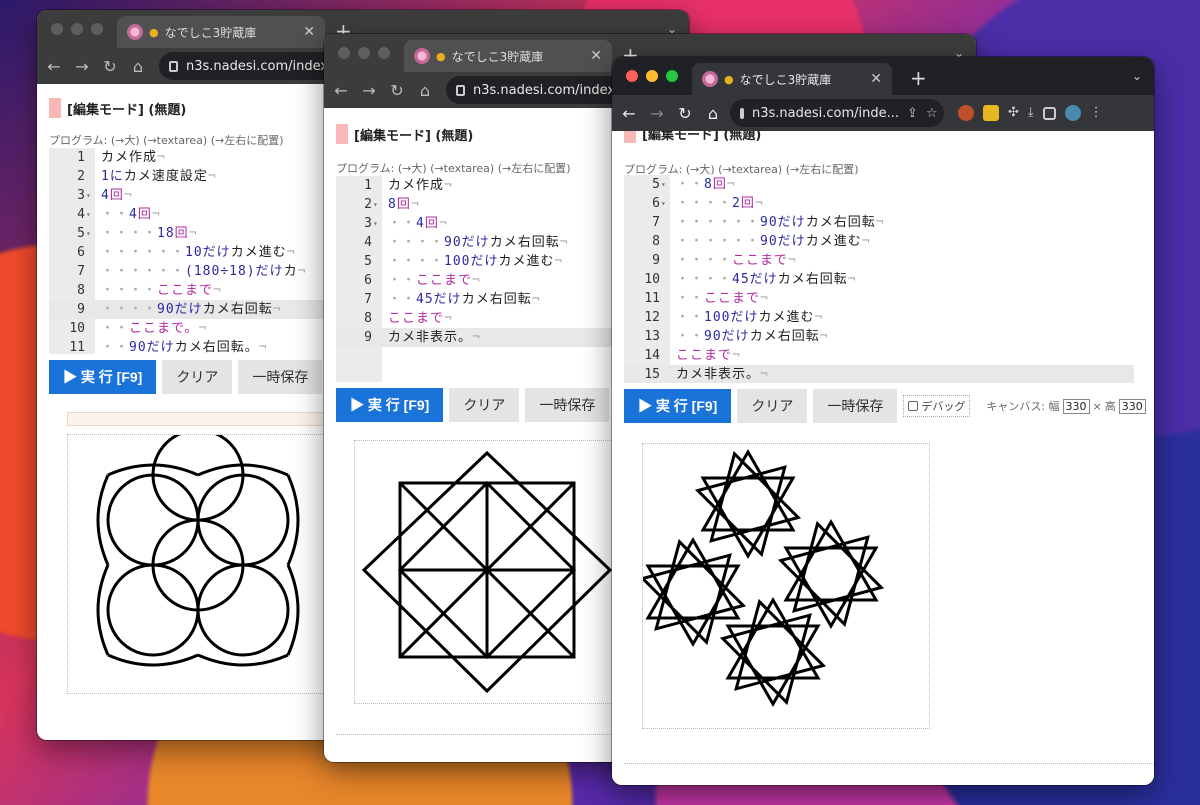  Describe the element at coordinates (918, 78) in the screenshot. I see `new-tab-icon: +` at that location.